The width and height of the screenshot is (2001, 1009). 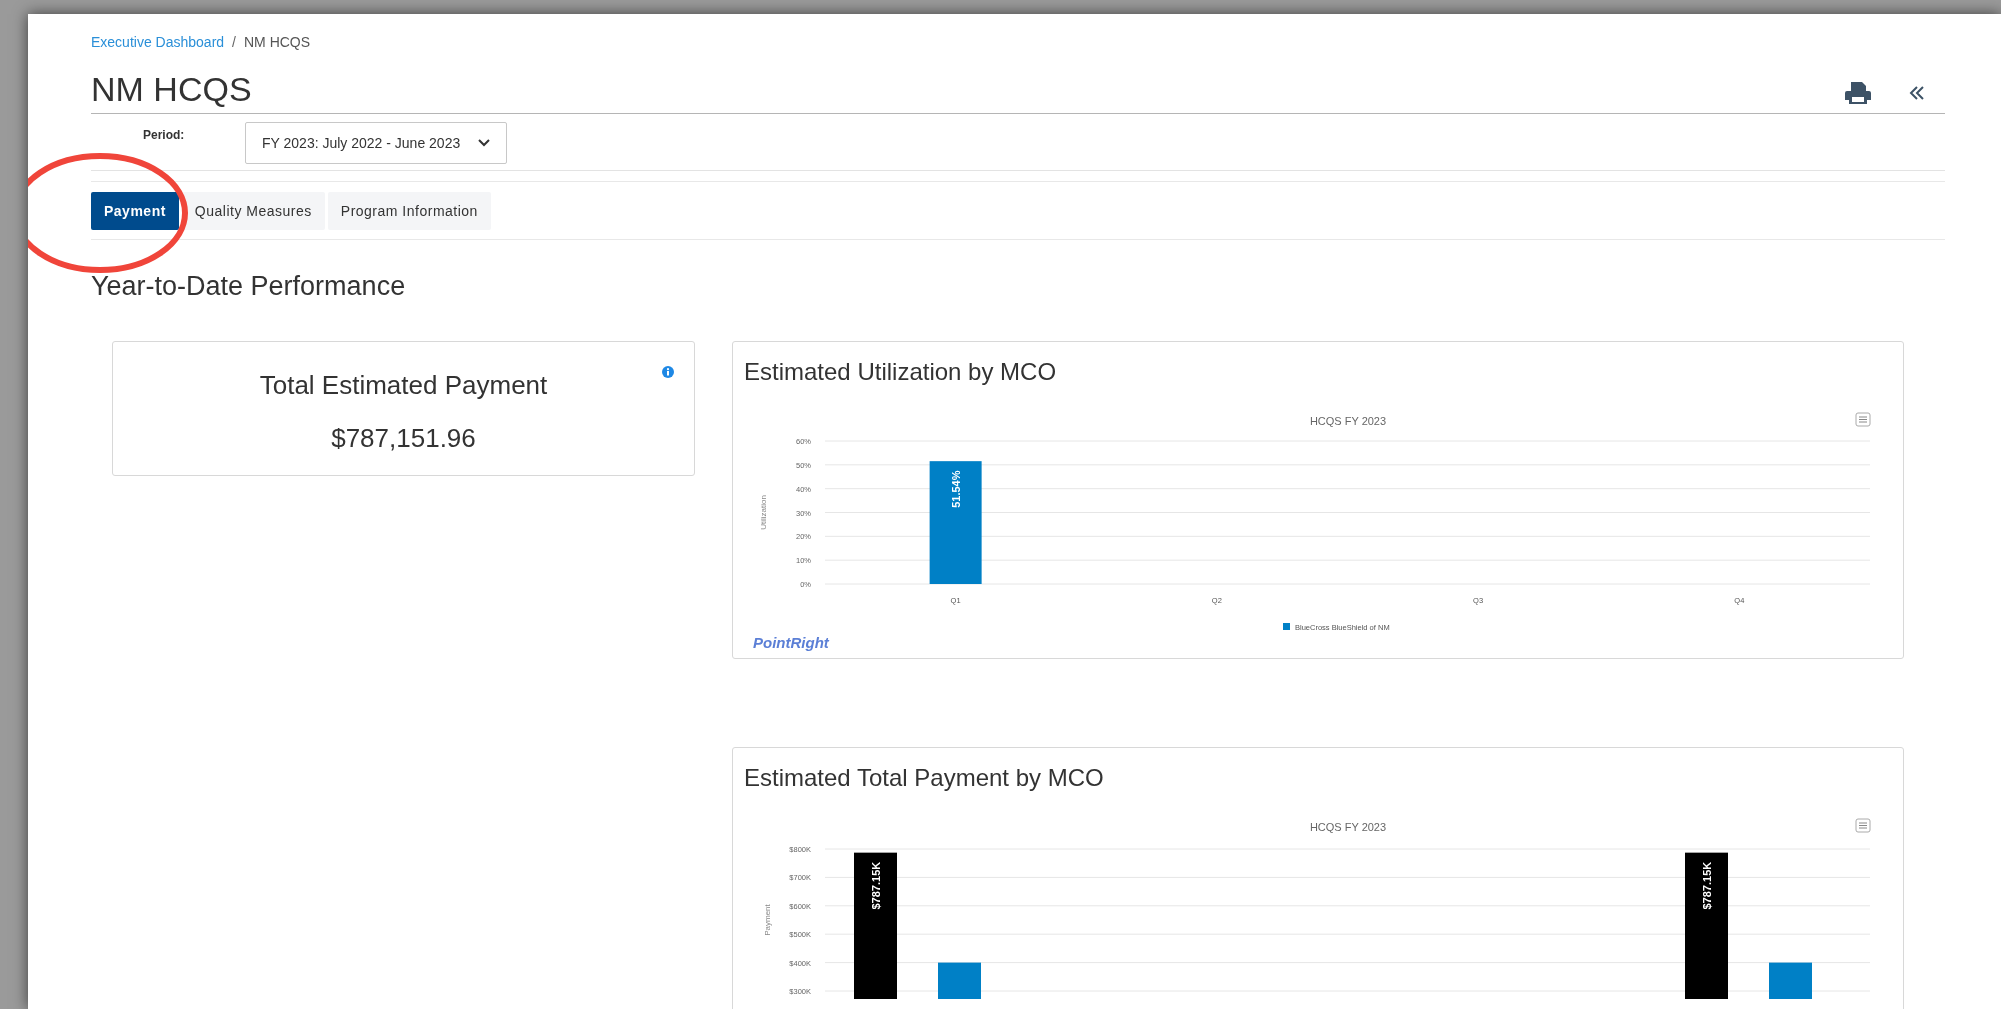 What do you see at coordinates (164, 135) in the screenshot?
I see `period-label: Period:` at bounding box center [164, 135].